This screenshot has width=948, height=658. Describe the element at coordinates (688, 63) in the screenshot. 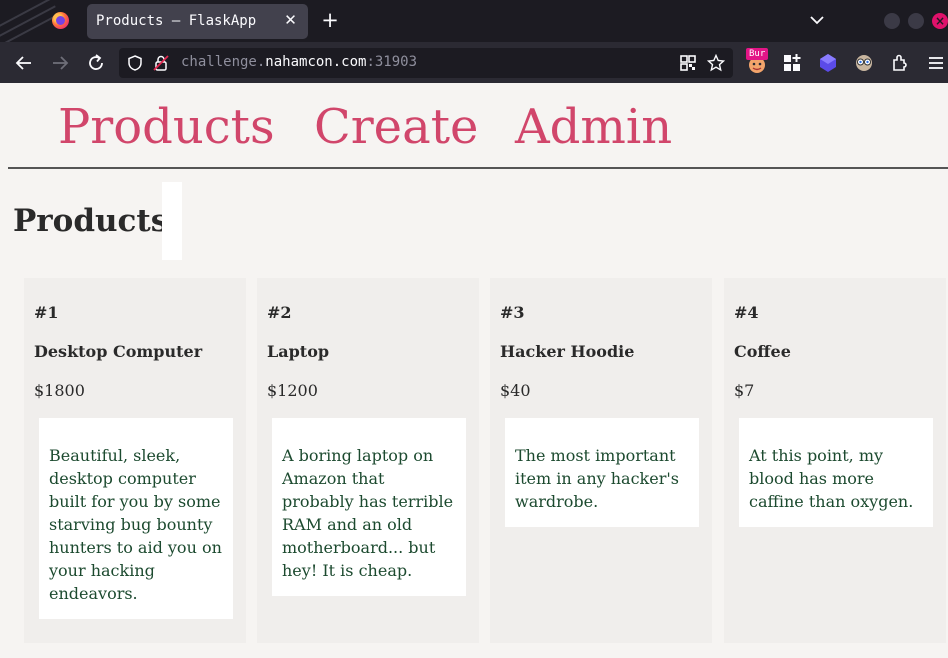

I see `qr-code-icon` at that location.